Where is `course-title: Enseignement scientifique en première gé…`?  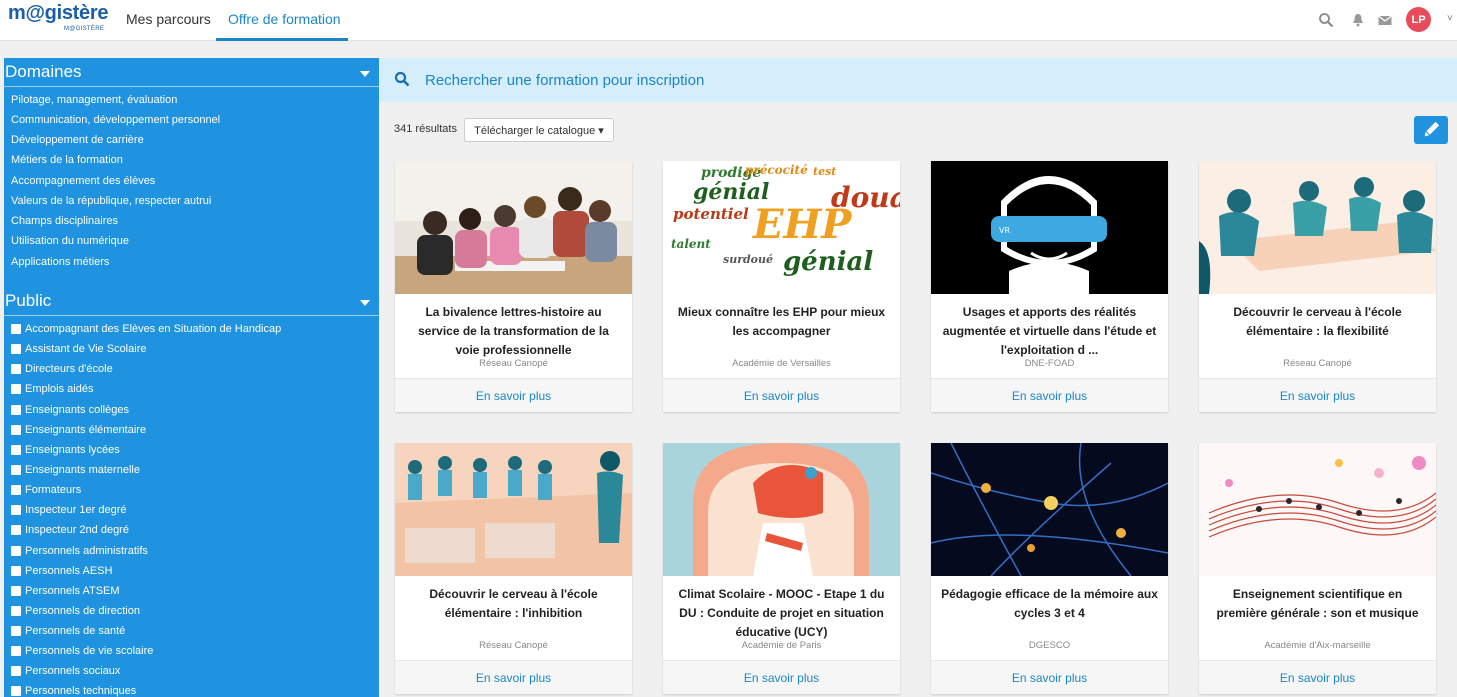 course-title: Enseignement scientifique en première gé… is located at coordinates (1317, 604).